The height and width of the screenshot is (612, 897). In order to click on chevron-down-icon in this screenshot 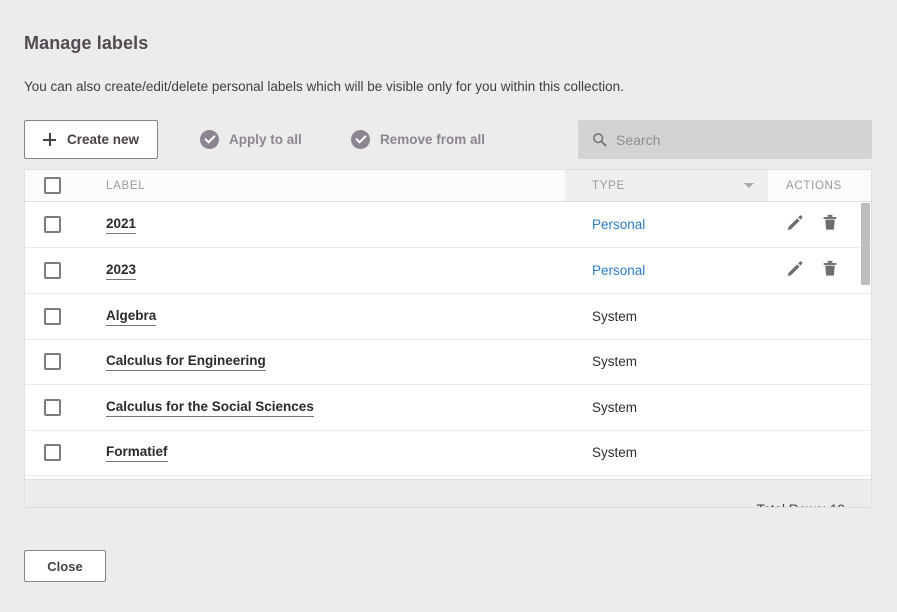, I will do `click(749, 185)`.